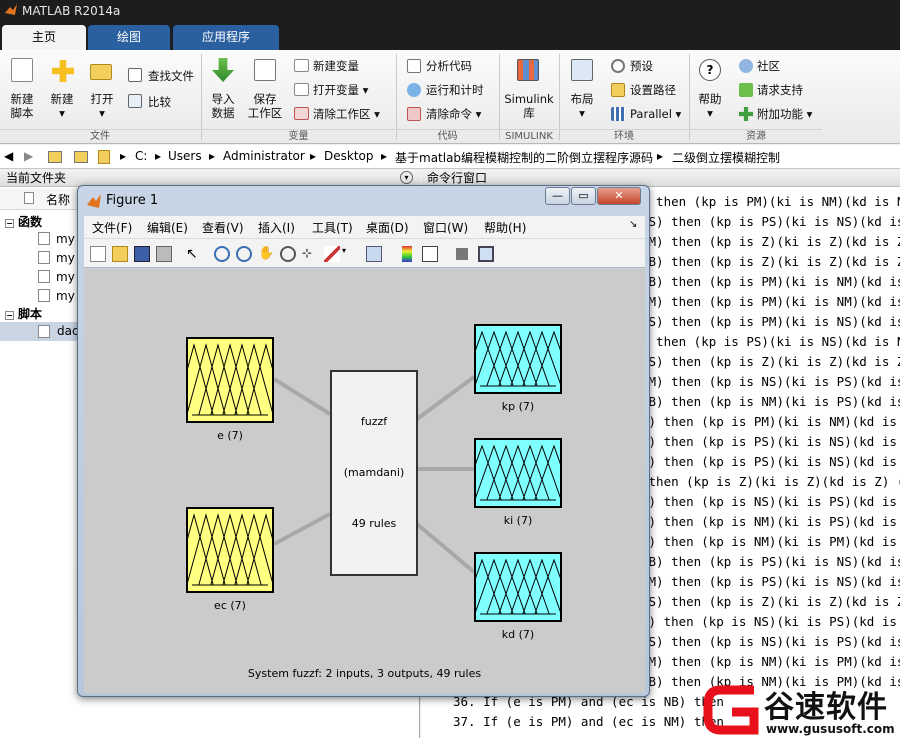  What do you see at coordinates (244, 254) in the screenshot?
I see `zoom-out-icon` at bounding box center [244, 254].